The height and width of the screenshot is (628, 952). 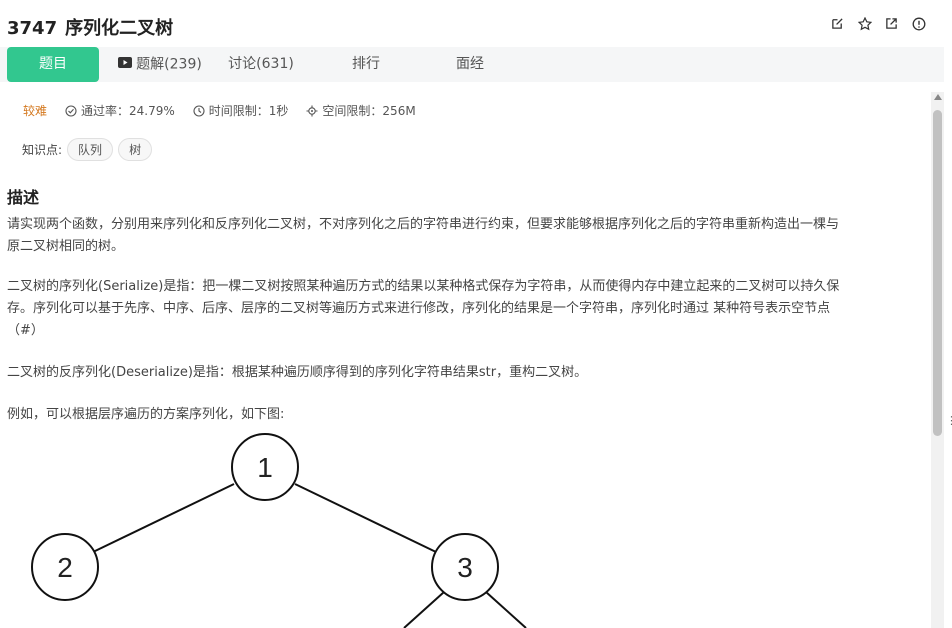 I want to click on page-title: 3747 序列化二叉树, so click(x=90, y=27).